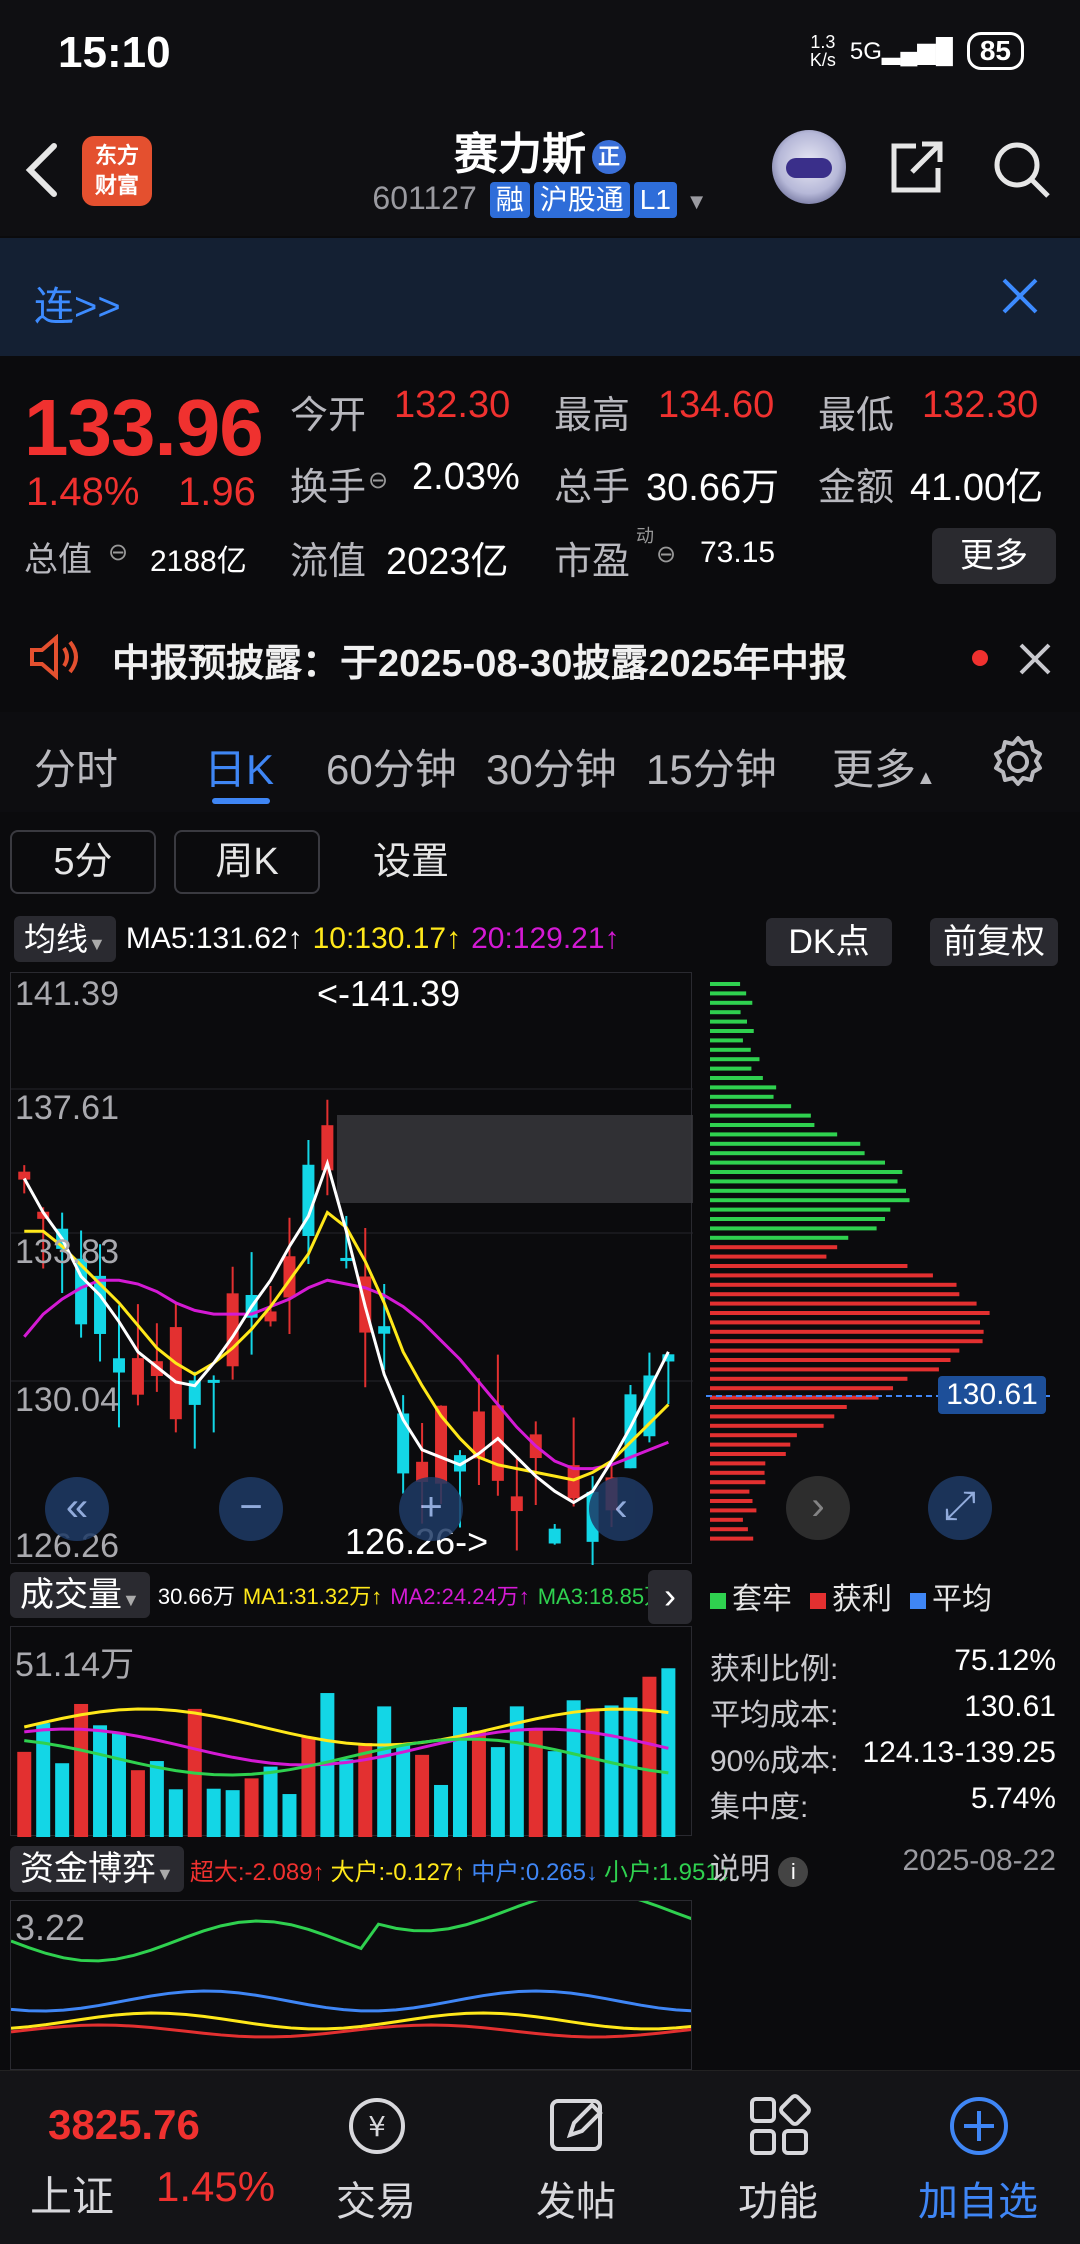 This screenshot has height=2244, width=1080. Describe the element at coordinates (431, 1509) in the screenshot. I see `zoom-in-icon: +` at that location.